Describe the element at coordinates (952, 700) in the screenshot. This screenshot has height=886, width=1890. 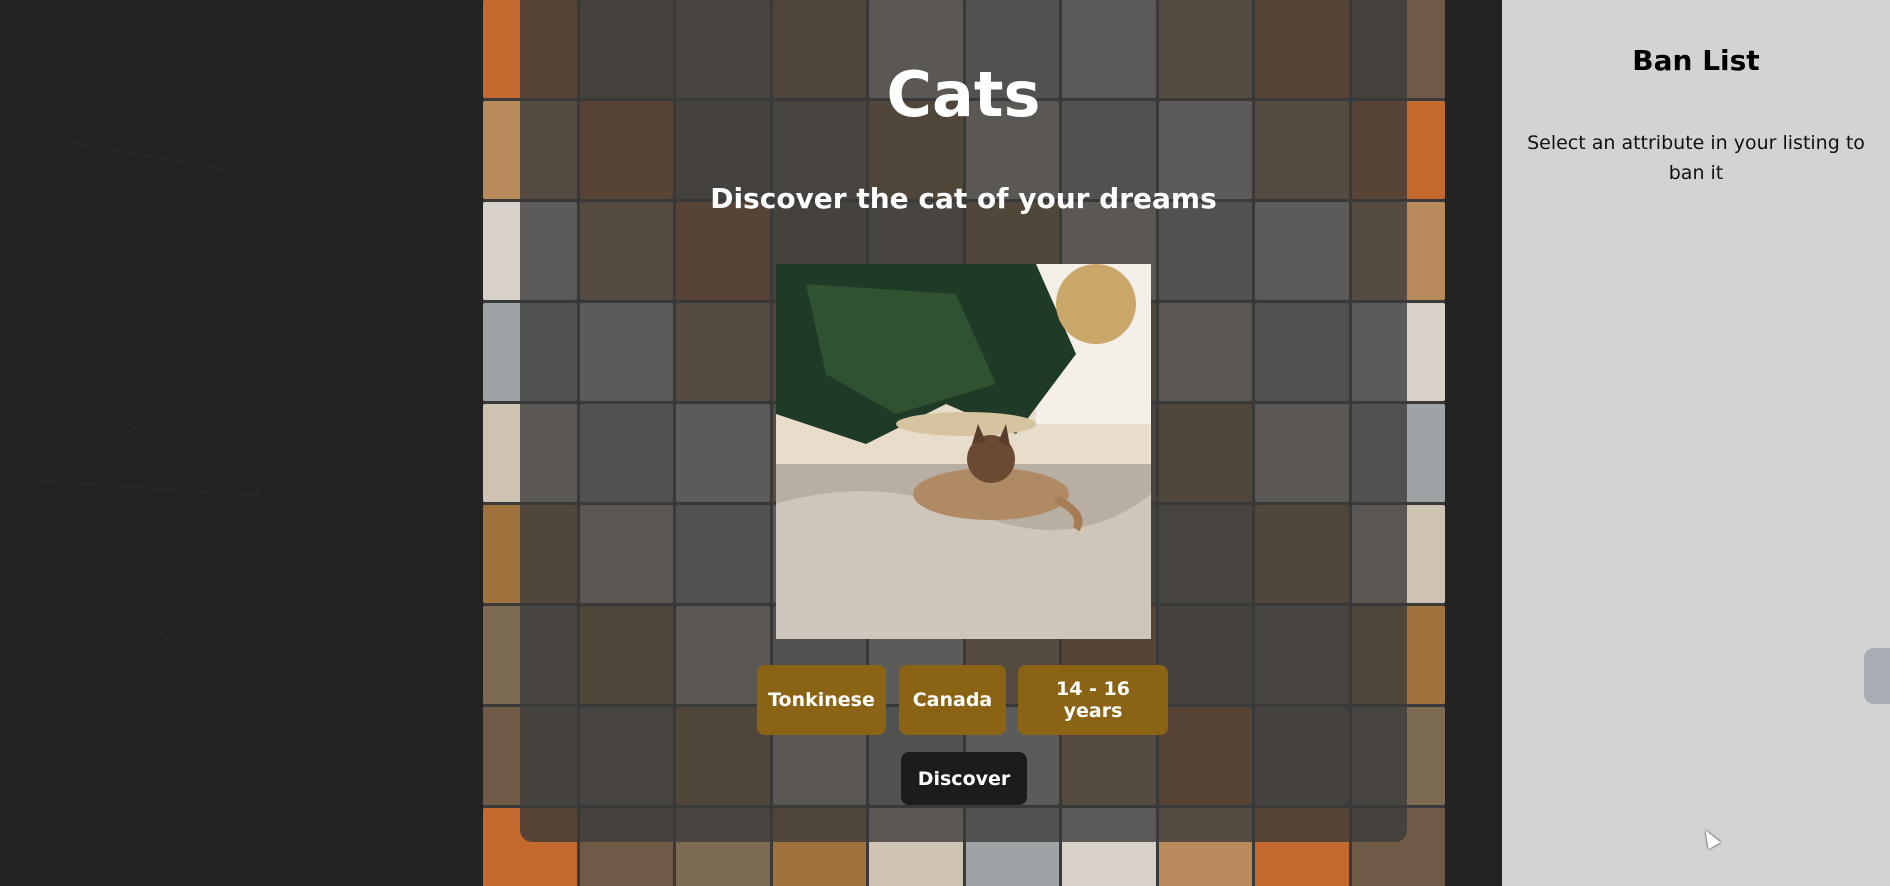
I see `attribute-button-origin: Canada` at that location.